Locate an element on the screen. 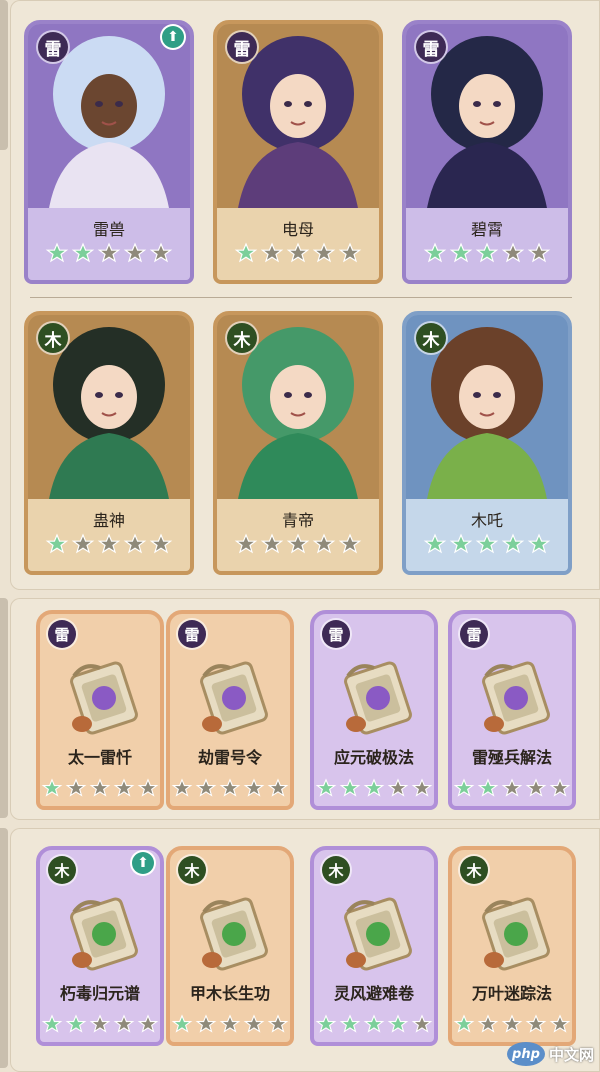 The image size is (600, 1072). hero-name: 电母 is located at coordinates (297, 229).